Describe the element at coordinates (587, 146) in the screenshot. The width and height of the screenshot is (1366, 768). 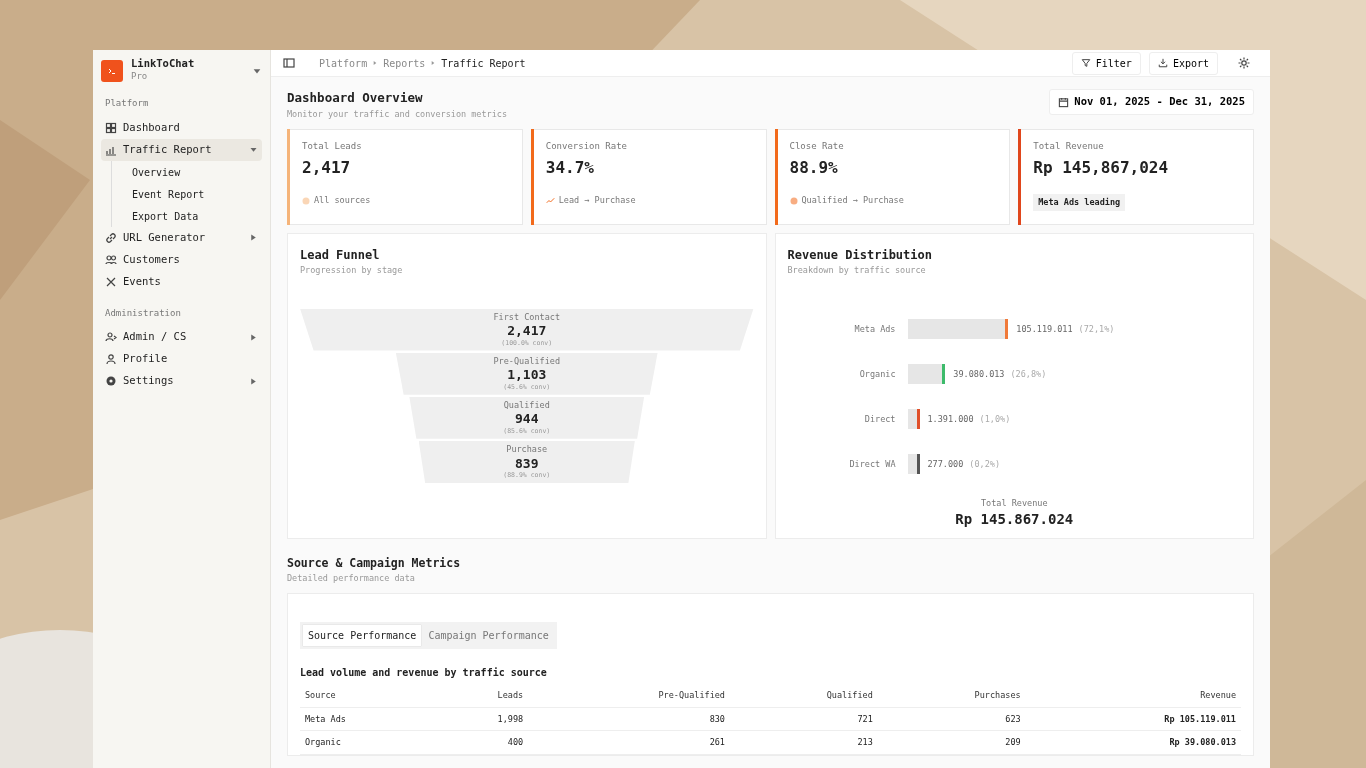
I see `stat-label: Conversion Rate` at that location.